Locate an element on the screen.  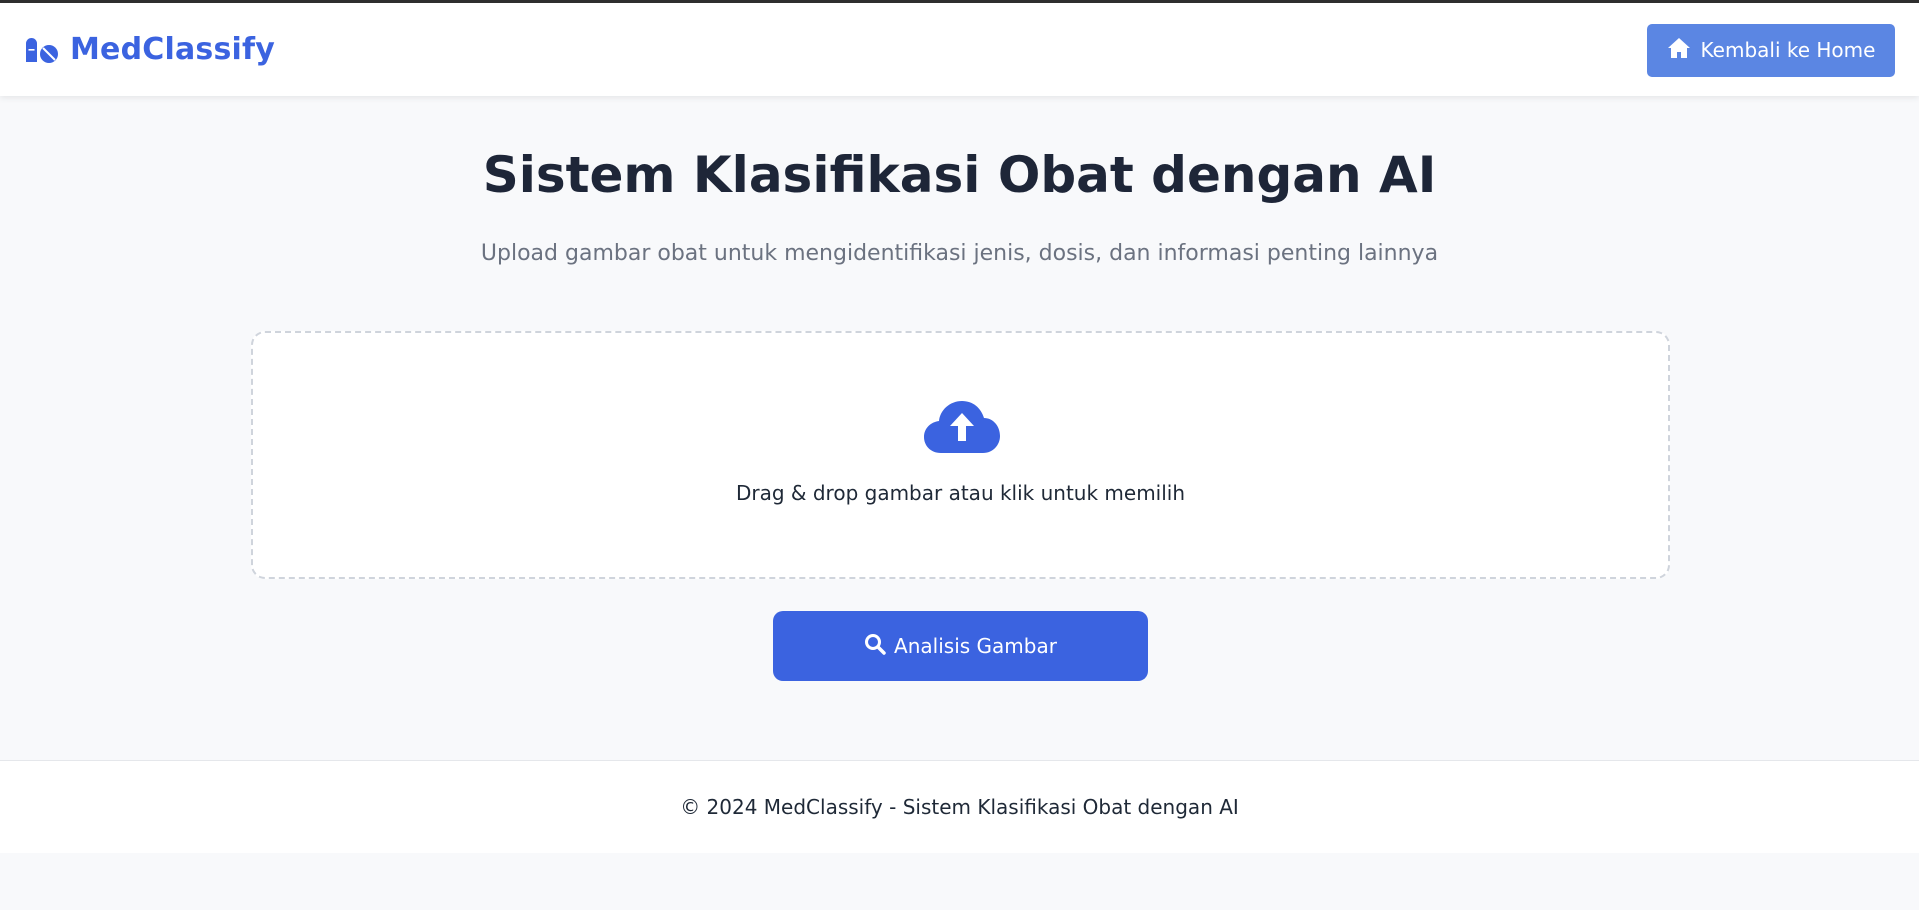
brand-logo: MedClassify is located at coordinates (149, 49).